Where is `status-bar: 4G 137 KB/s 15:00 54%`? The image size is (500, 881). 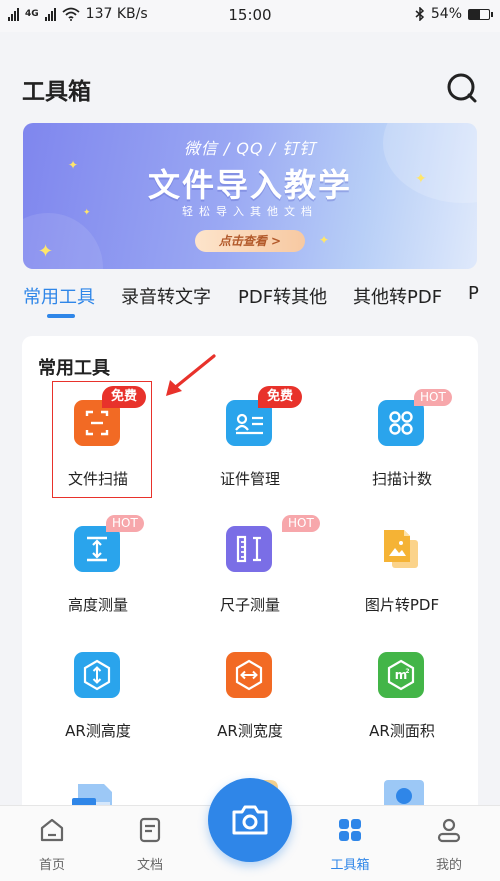
status-bar: 4G 137 KB/s 15:00 54% is located at coordinates (250, 16).